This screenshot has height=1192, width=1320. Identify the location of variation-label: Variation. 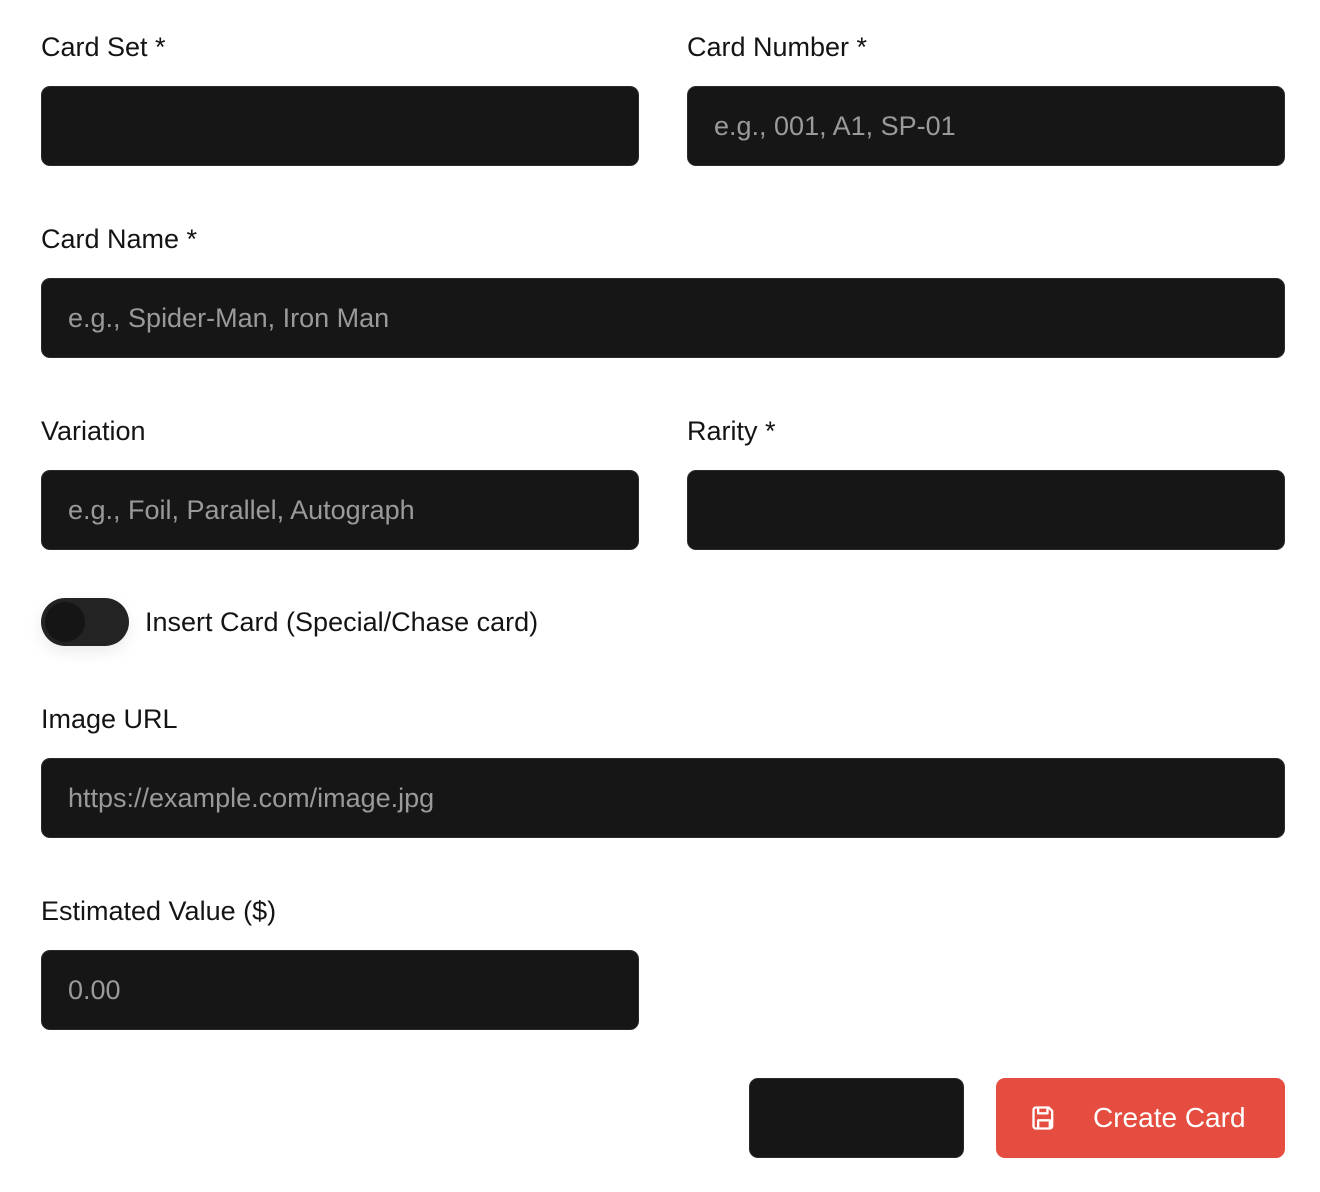
(93, 431).